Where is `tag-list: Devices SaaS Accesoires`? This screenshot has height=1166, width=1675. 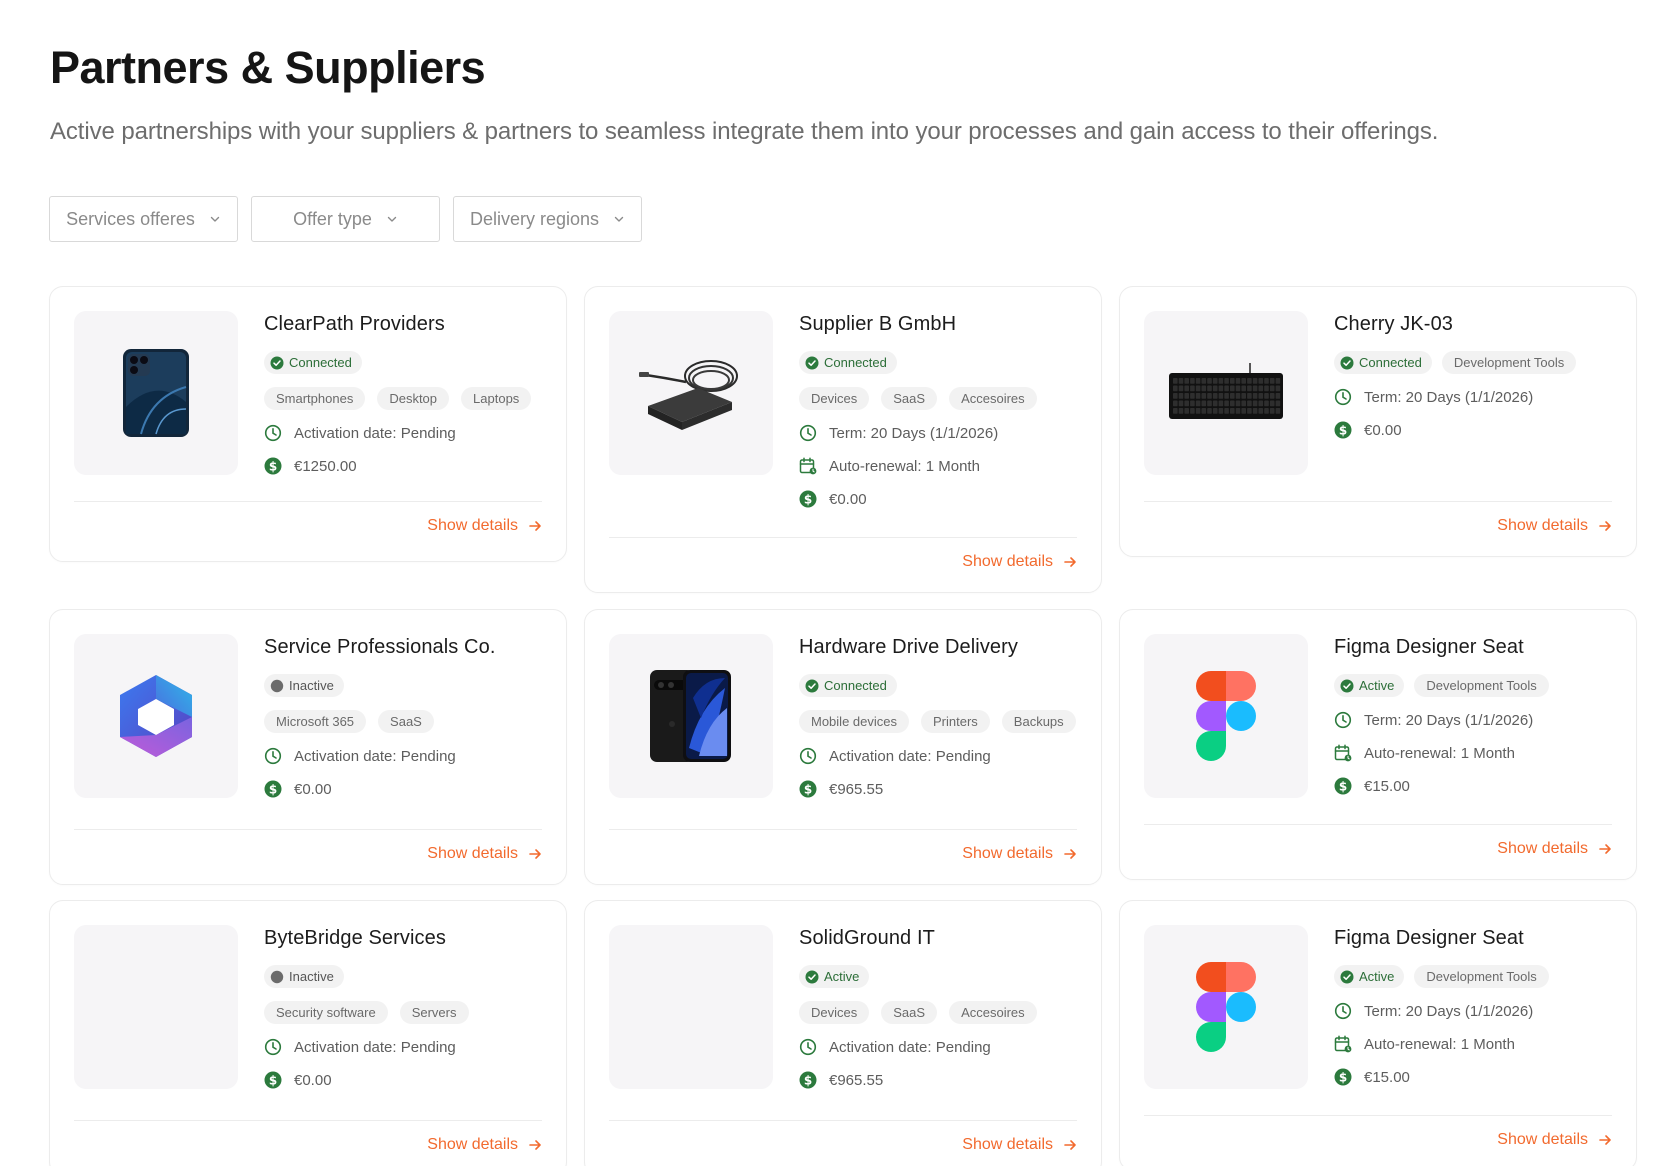 tag-list: Devices SaaS Accesoires is located at coordinates (944, 398).